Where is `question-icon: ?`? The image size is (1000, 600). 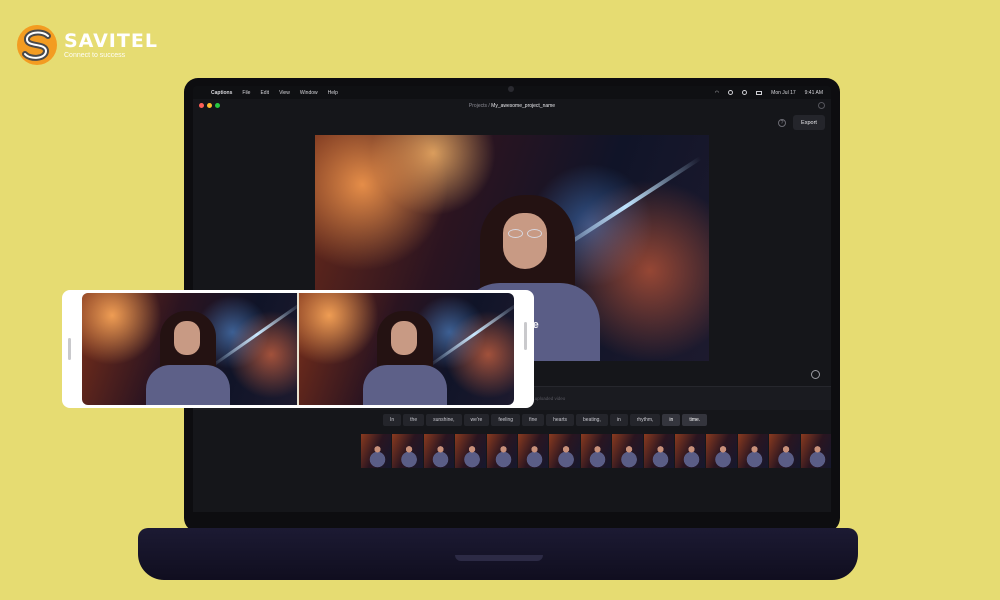
question-icon: ? is located at coordinates (782, 123).